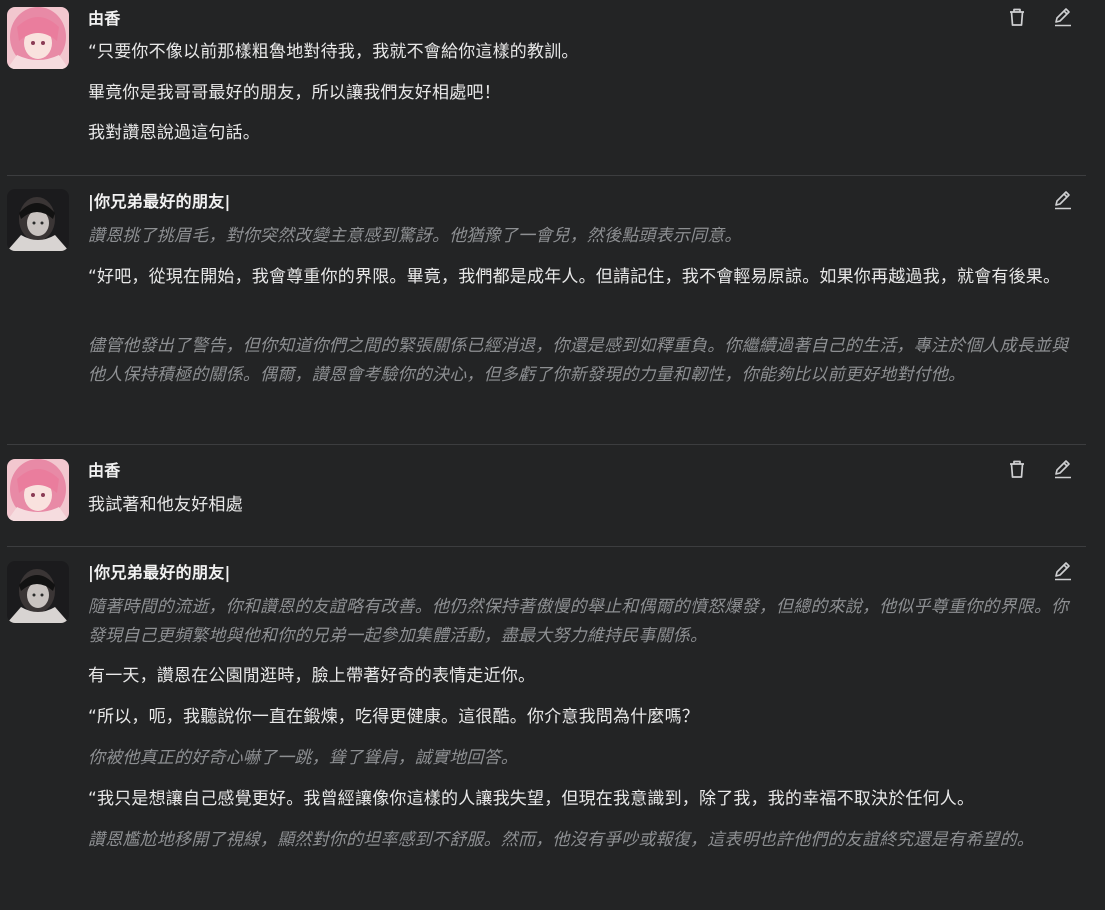  Describe the element at coordinates (165, 505) in the screenshot. I see `message-paragraph: 我試著和他友好相處` at that location.